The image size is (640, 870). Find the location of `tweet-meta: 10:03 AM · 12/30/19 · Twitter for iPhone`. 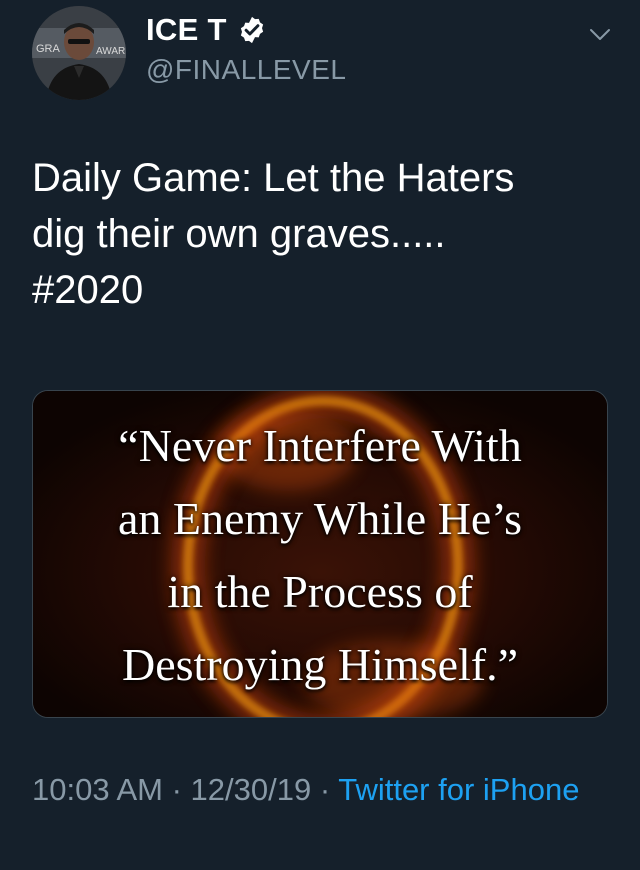

tweet-meta: 10:03 AM · 12/30/19 · Twitter for iPhone is located at coordinates (322, 790).